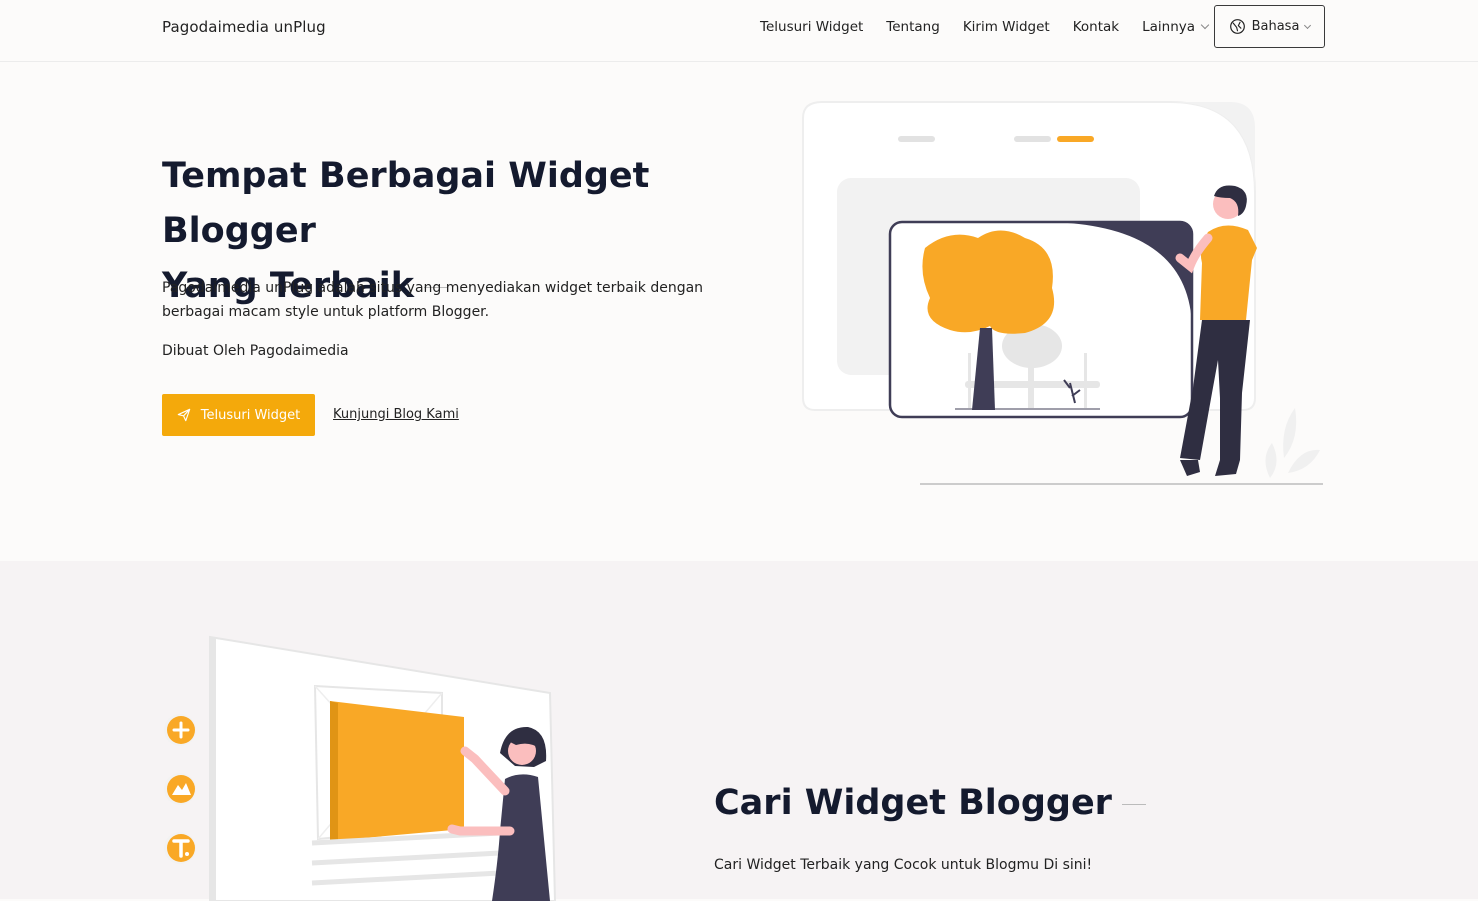 The image size is (1478, 901). What do you see at coordinates (180, 789) in the screenshot?
I see `image-icon` at bounding box center [180, 789].